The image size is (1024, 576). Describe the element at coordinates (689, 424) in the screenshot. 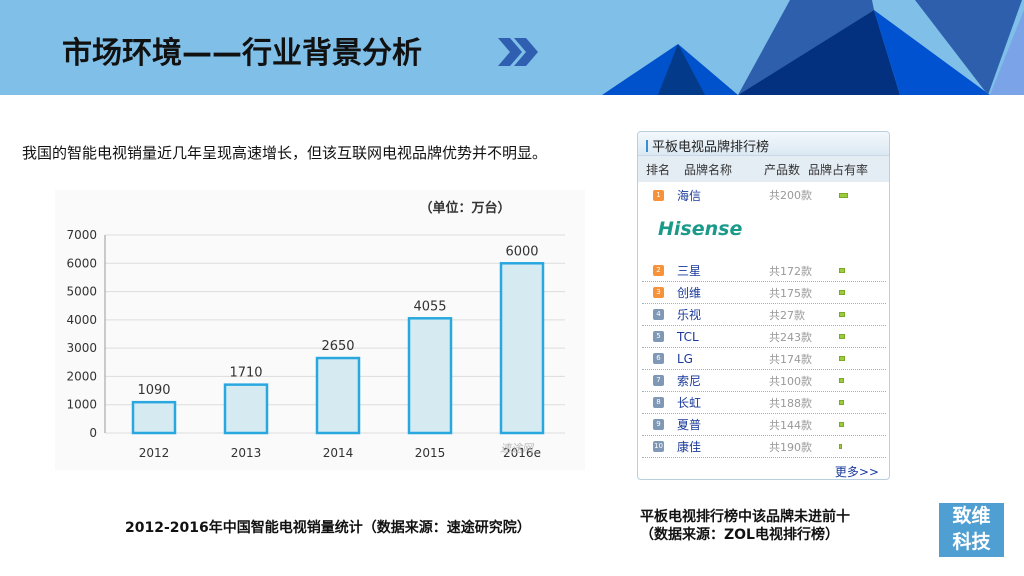

I see `brand-name: 夏普` at that location.